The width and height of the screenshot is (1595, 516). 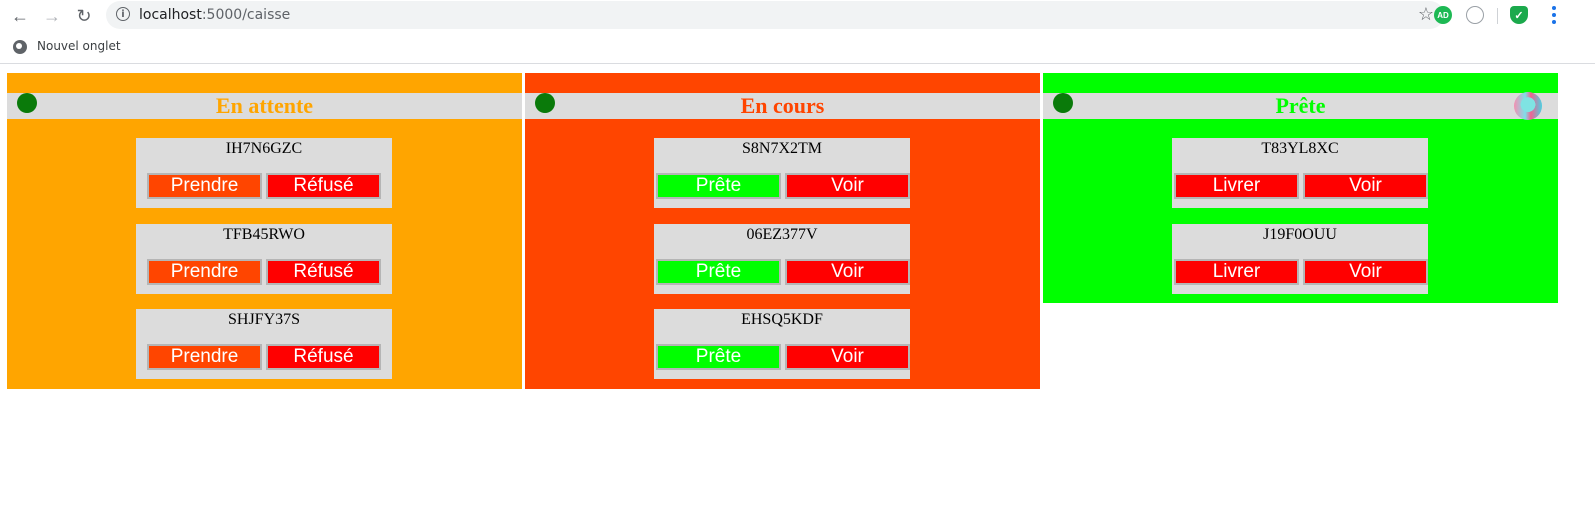 What do you see at coordinates (781, 148) in the screenshot?
I see `order-code: S8N7X2TM` at bounding box center [781, 148].